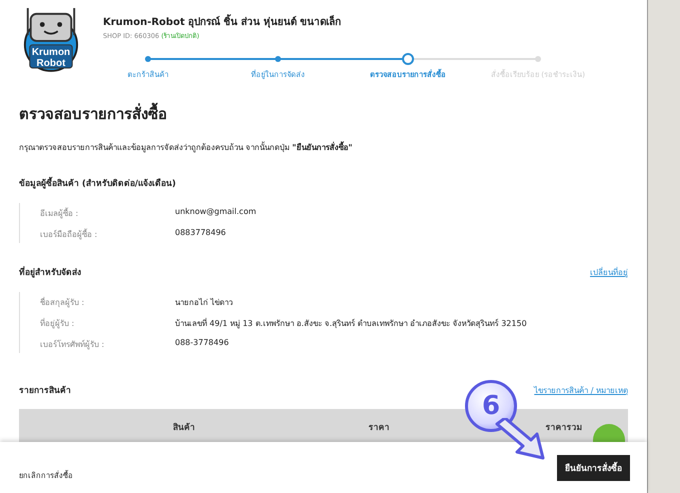 The image size is (680, 493). I want to click on change-address-link: เปลี่ยนที่อยู่, so click(609, 272).